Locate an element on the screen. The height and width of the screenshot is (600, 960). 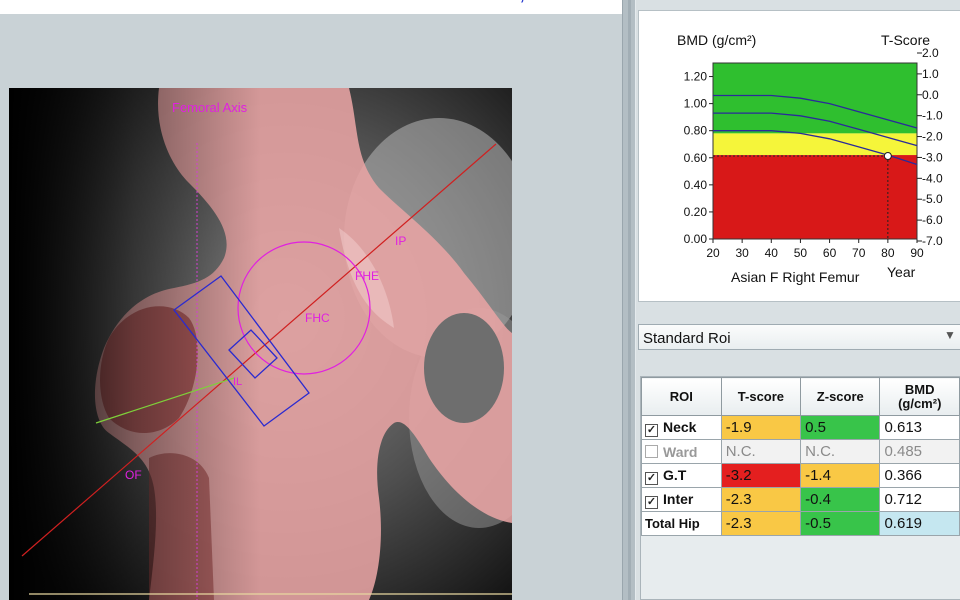
patient-point is located at coordinates (887, 156).